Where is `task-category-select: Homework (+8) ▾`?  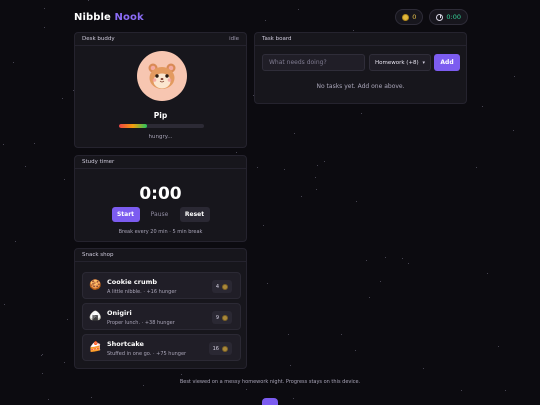 task-category-select: Homework (+8) ▾ is located at coordinates (400, 62).